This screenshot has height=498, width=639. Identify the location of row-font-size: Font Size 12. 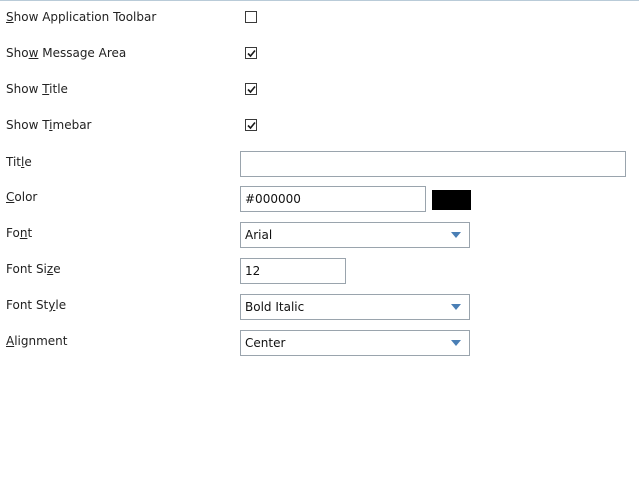
(319, 271).